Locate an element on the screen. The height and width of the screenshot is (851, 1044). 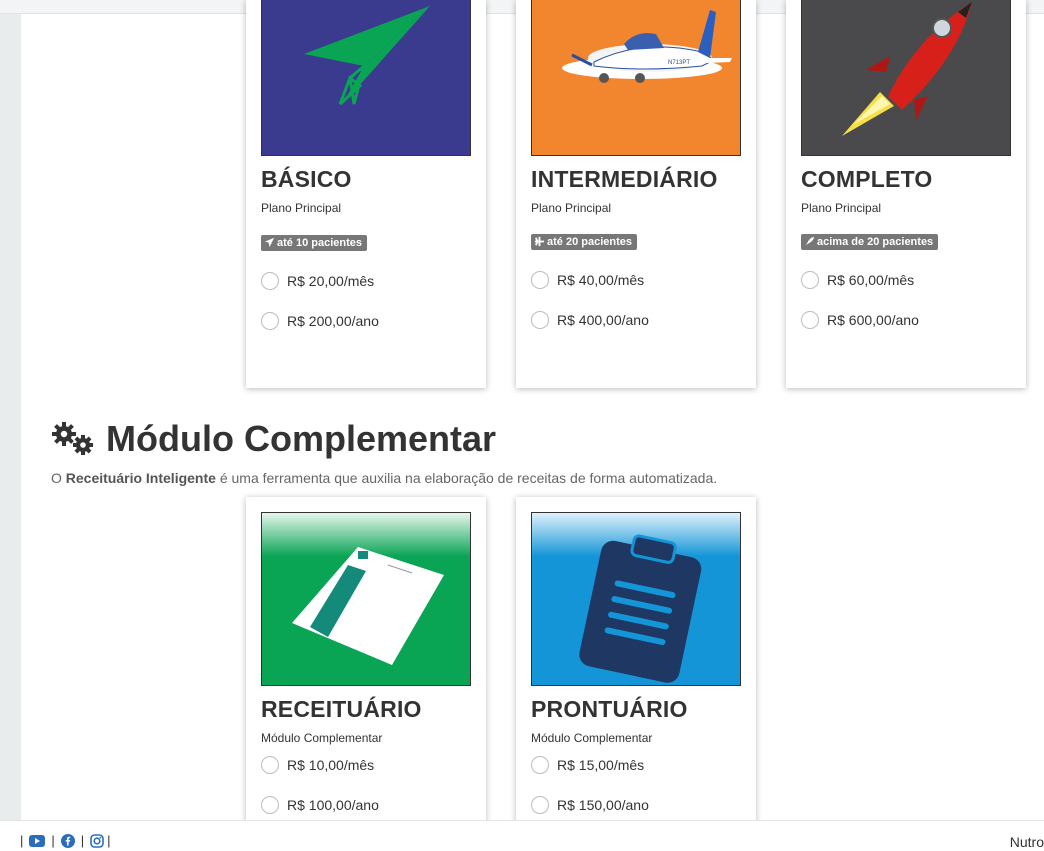
badge-label: acima de 20 pacientes is located at coordinates (875, 242).